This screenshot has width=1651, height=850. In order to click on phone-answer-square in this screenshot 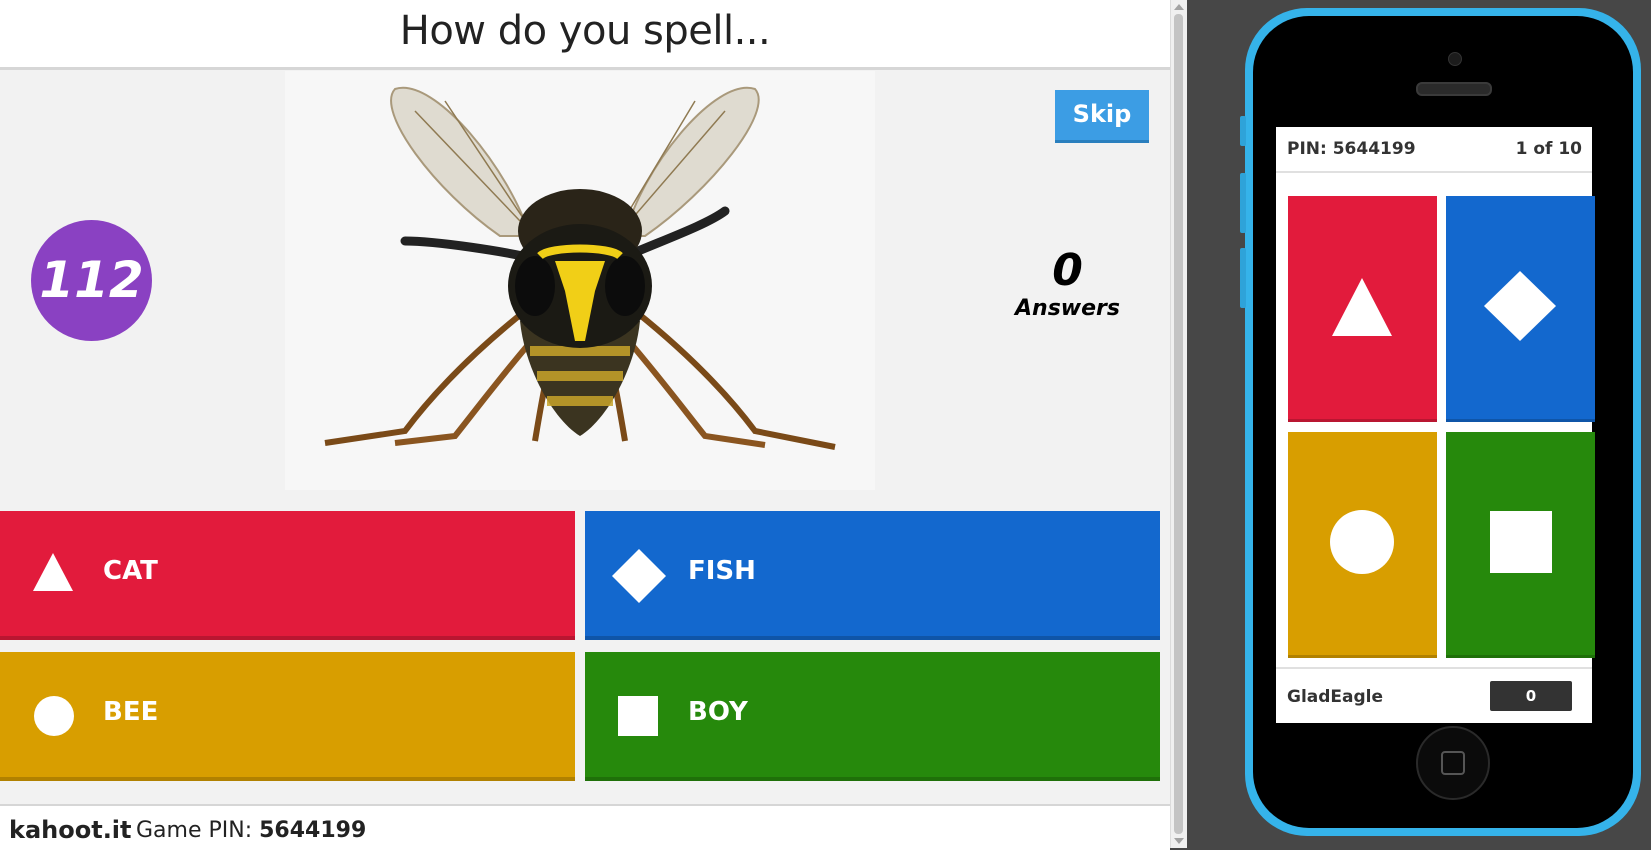, I will do `click(1520, 545)`.